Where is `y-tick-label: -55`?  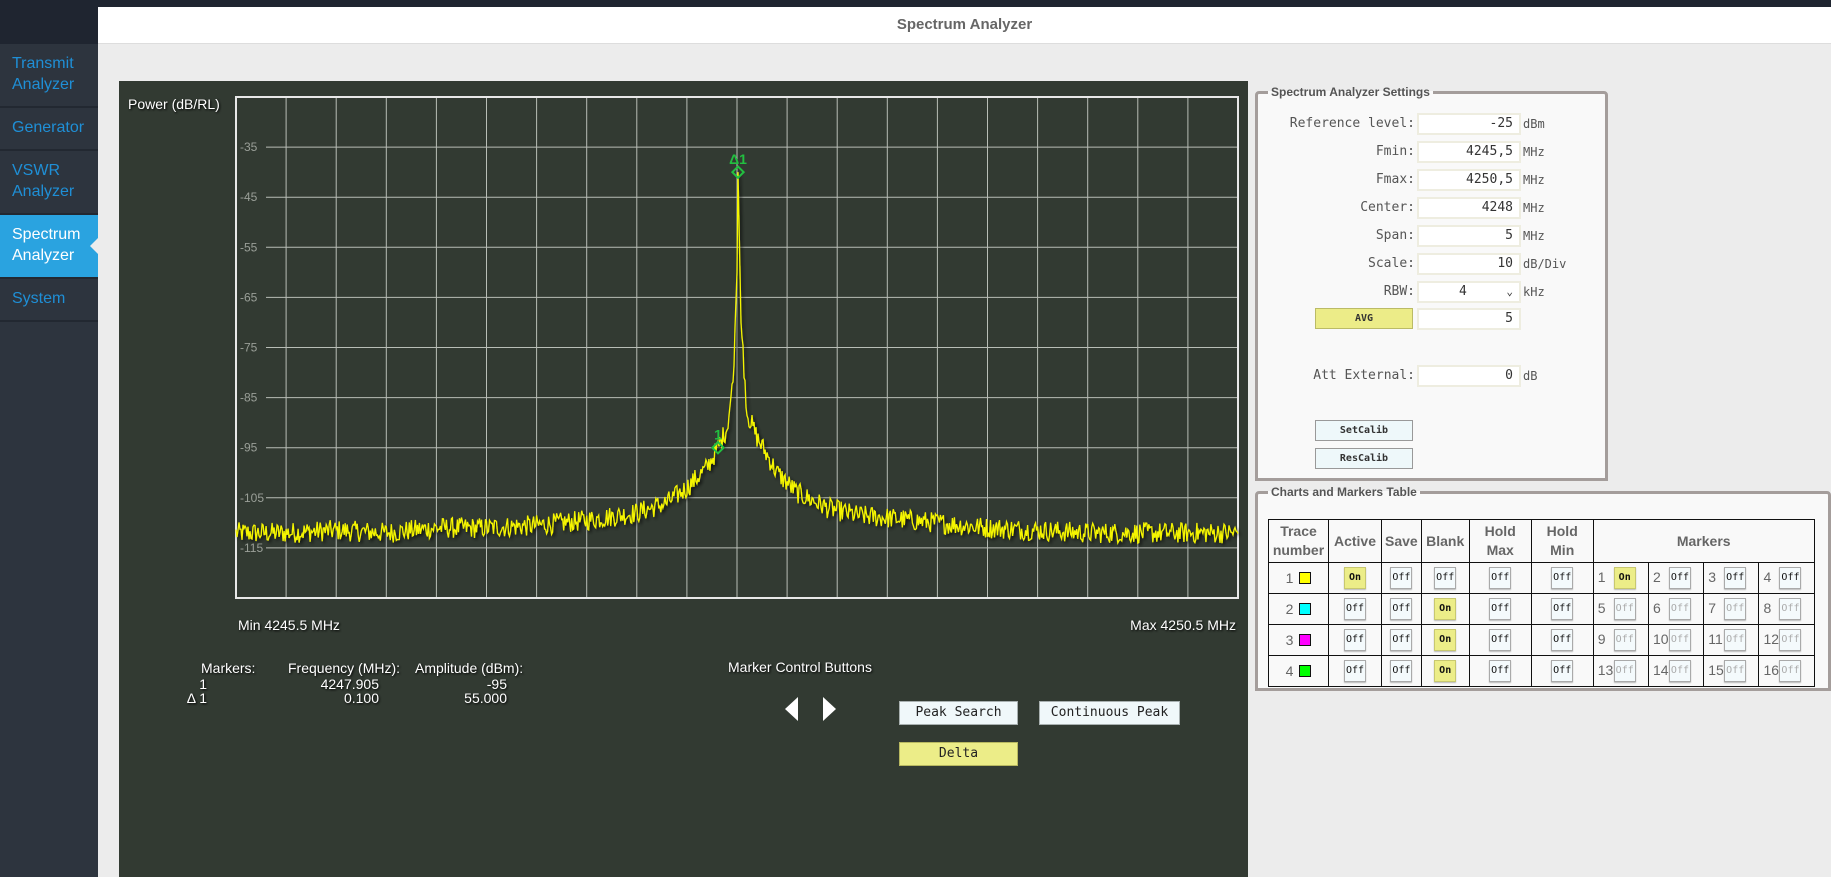
y-tick-label: -55 is located at coordinates (249, 247).